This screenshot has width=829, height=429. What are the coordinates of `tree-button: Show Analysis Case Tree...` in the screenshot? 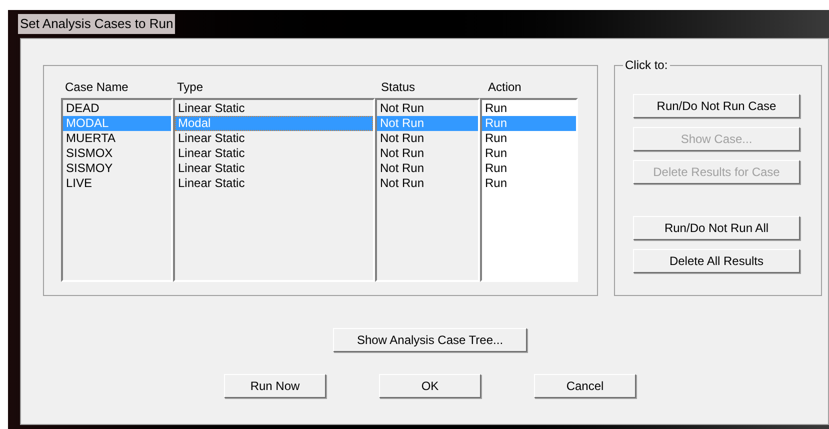 It's located at (430, 340).